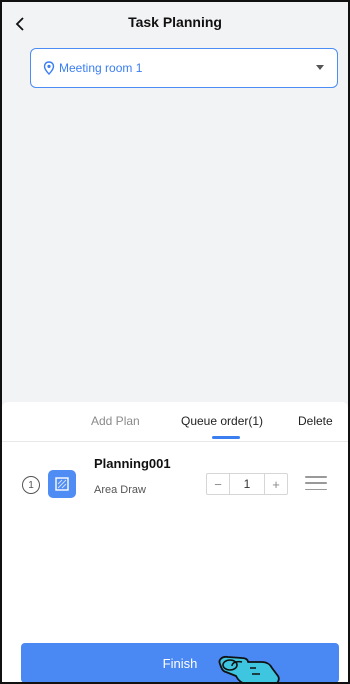  Describe the element at coordinates (132, 463) in the screenshot. I see `plan-name: Planning001` at that location.